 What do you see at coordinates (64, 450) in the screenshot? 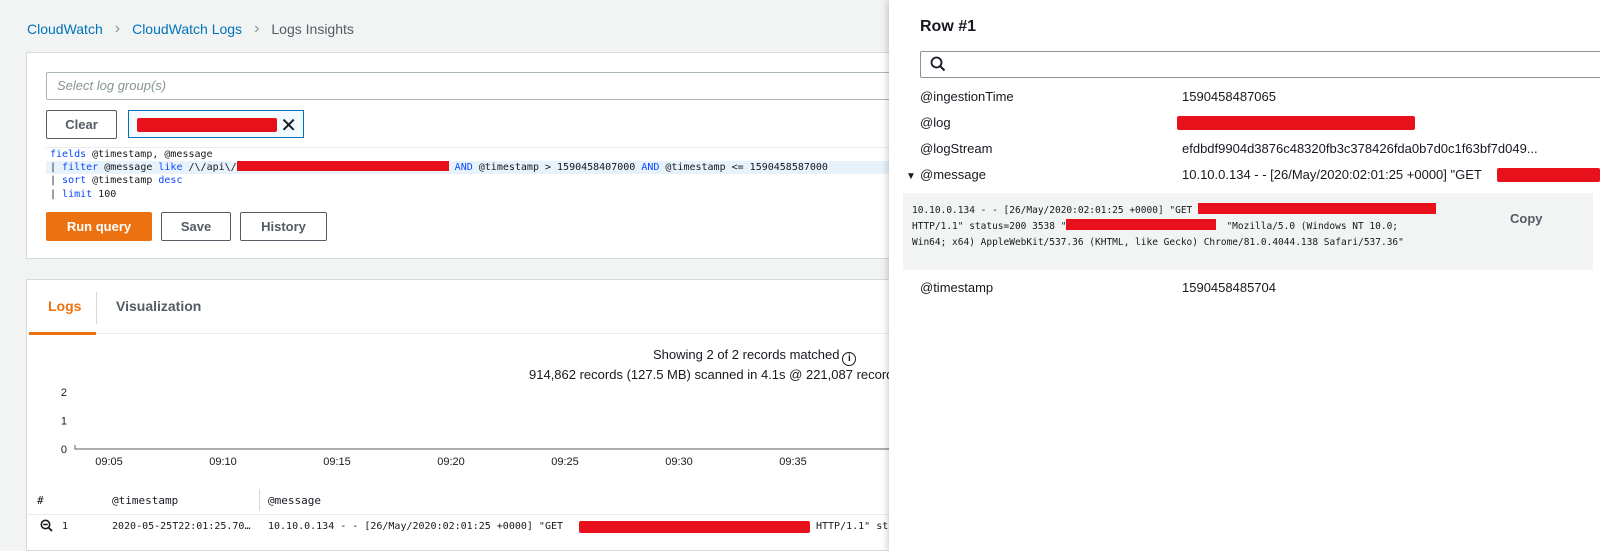
I see `y-tick-label: 0` at bounding box center [64, 450].